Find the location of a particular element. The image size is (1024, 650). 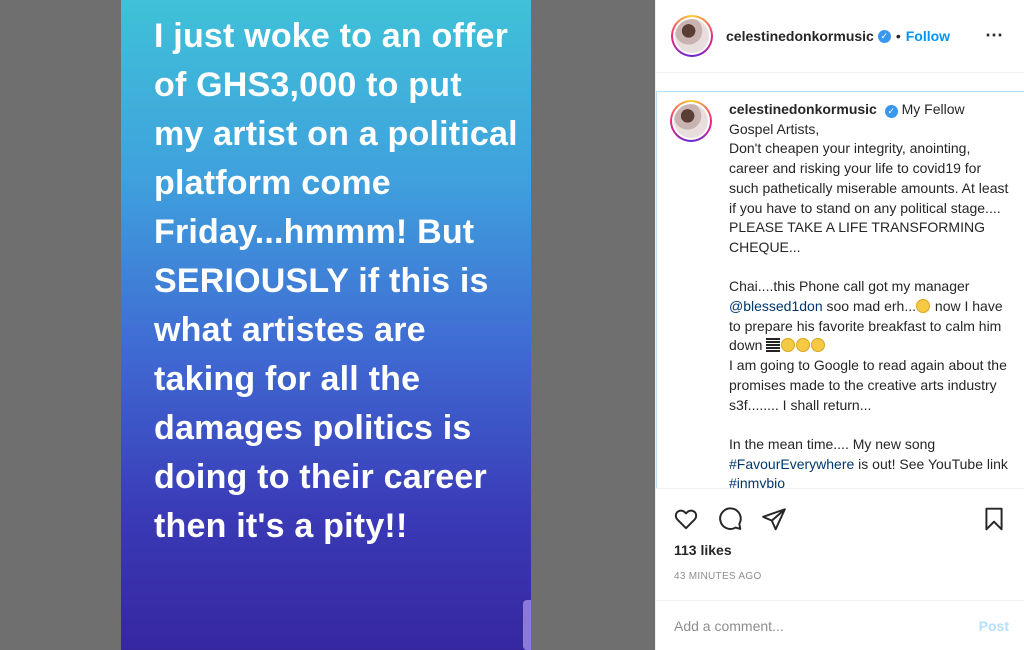

caption-avatar-photo is located at coordinates (691, 121).